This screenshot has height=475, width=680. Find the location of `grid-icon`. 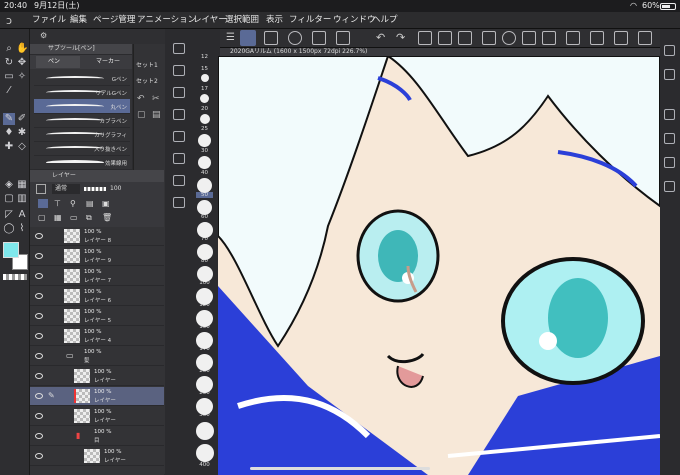

grid-icon is located at coordinates (343, 38).